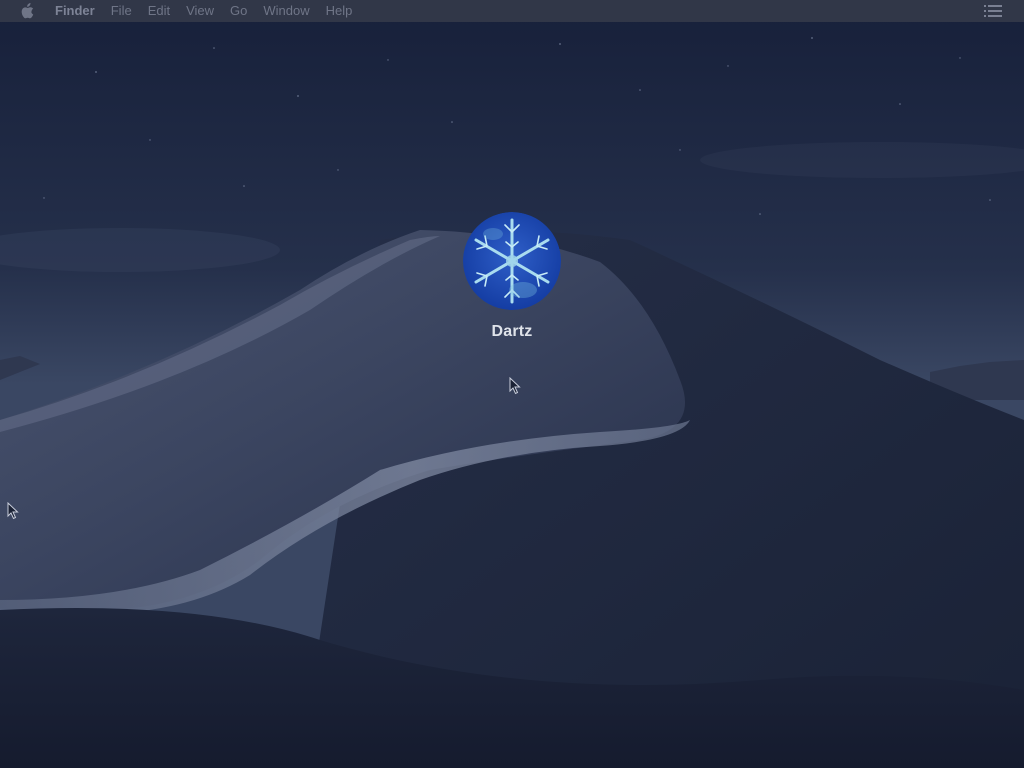 Image resolution: width=1024 pixels, height=768 pixels. I want to click on login-user-tile: Dartz, so click(512, 276).